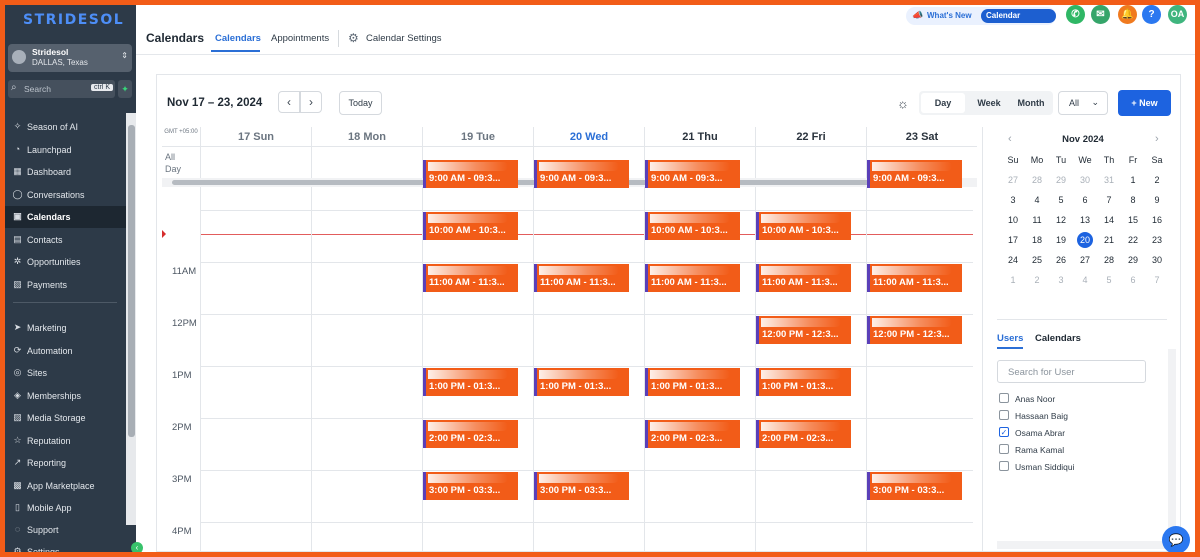 The width and height of the screenshot is (1200, 557). What do you see at coordinates (1061, 200) in the screenshot?
I see `mini-day: 5` at bounding box center [1061, 200].